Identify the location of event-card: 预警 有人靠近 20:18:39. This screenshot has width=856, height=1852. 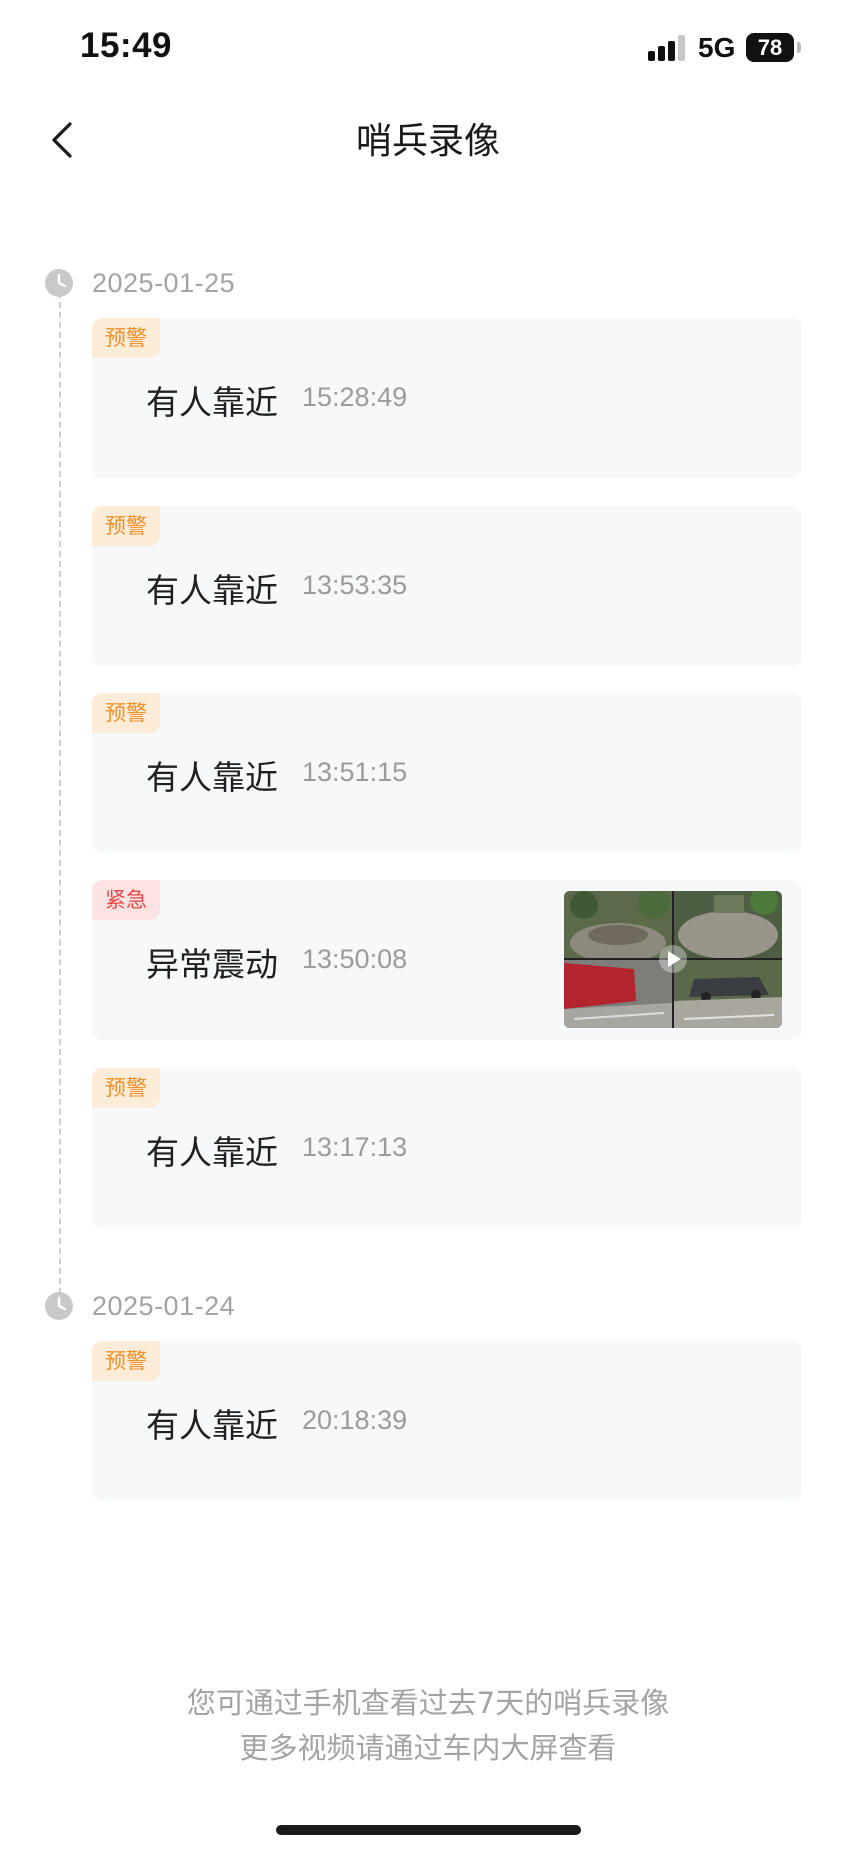
(447, 1421).